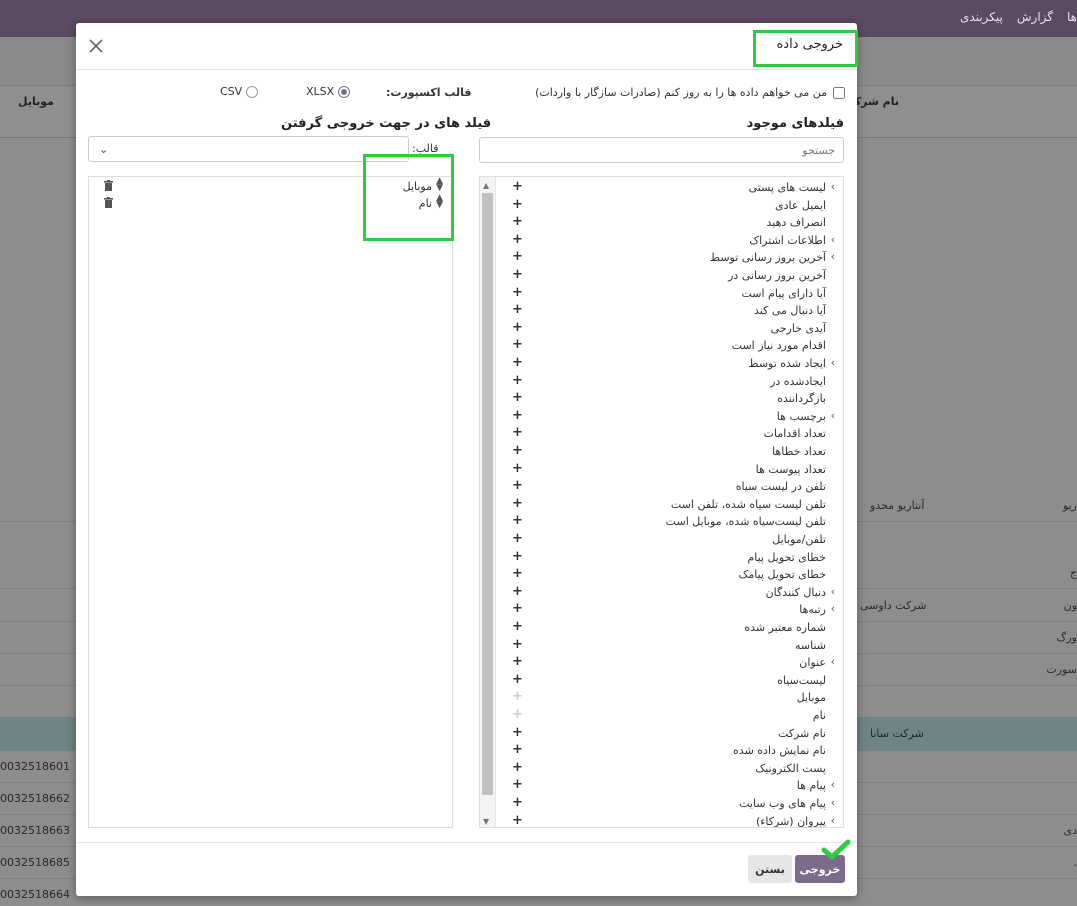 This screenshot has width=1077, height=906. What do you see at coordinates (669, 382) in the screenshot?
I see `available-field-row: + ایجادشده در` at bounding box center [669, 382].